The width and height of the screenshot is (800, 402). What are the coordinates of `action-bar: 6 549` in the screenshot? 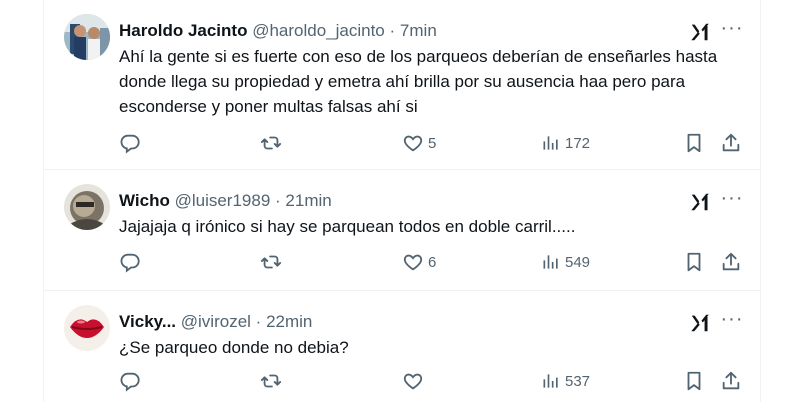 It's located at (402, 262).